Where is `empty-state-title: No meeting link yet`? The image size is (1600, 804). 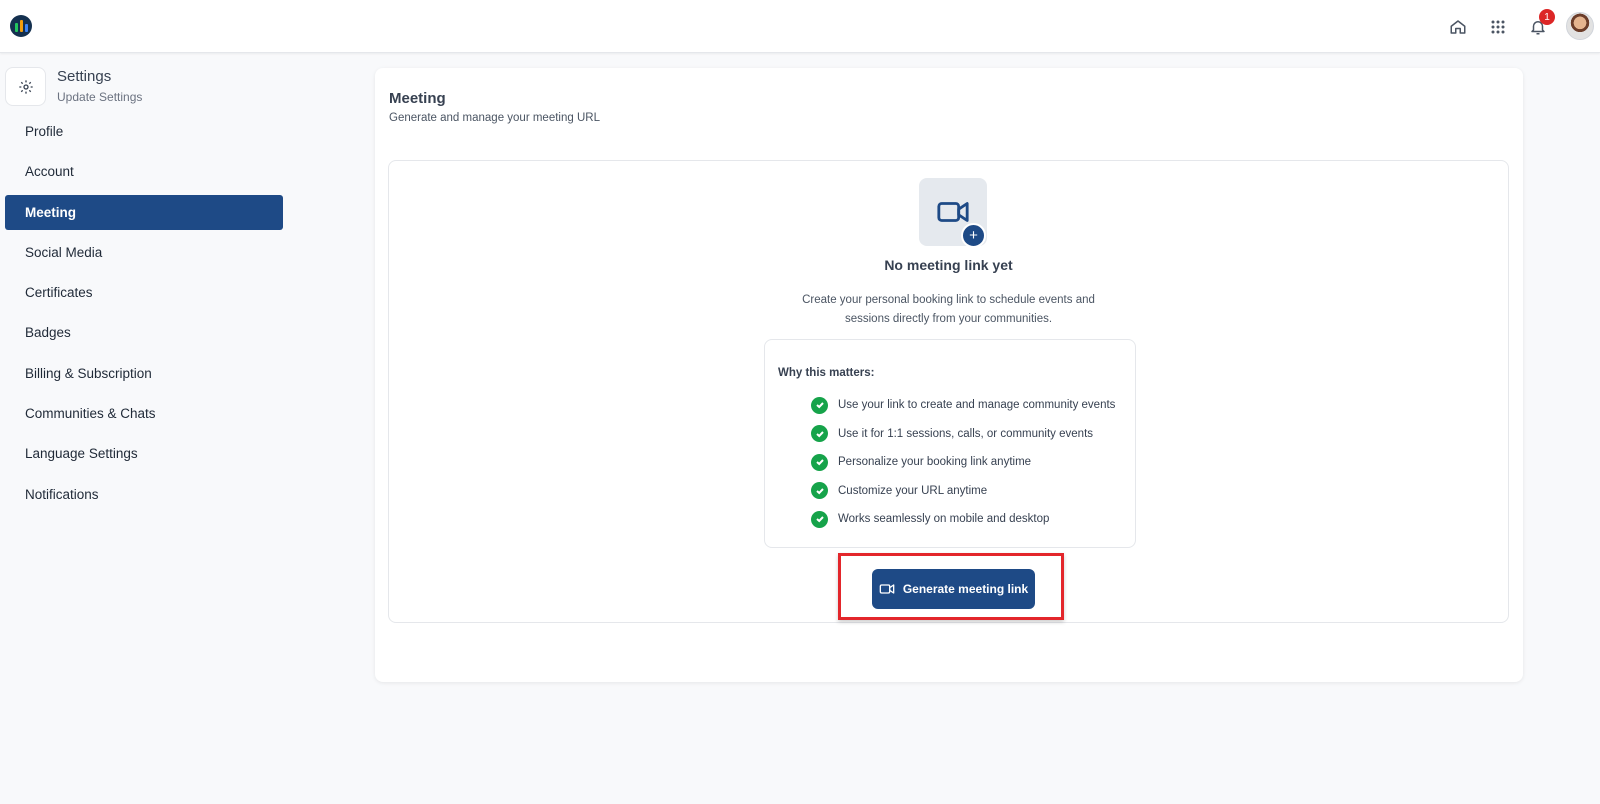
empty-state-title: No meeting link yet is located at coordinates (948, 265).